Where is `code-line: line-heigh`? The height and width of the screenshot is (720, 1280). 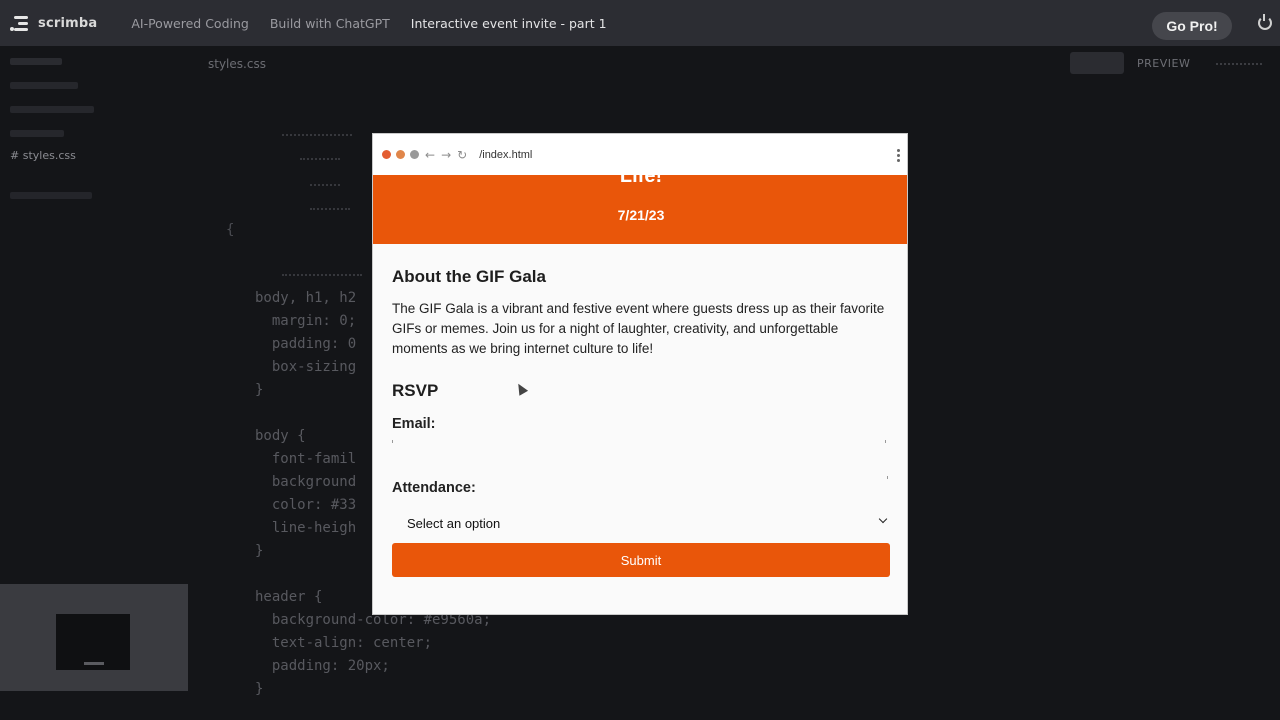
code-line: line-heigh is located at coordinates (306, 528).